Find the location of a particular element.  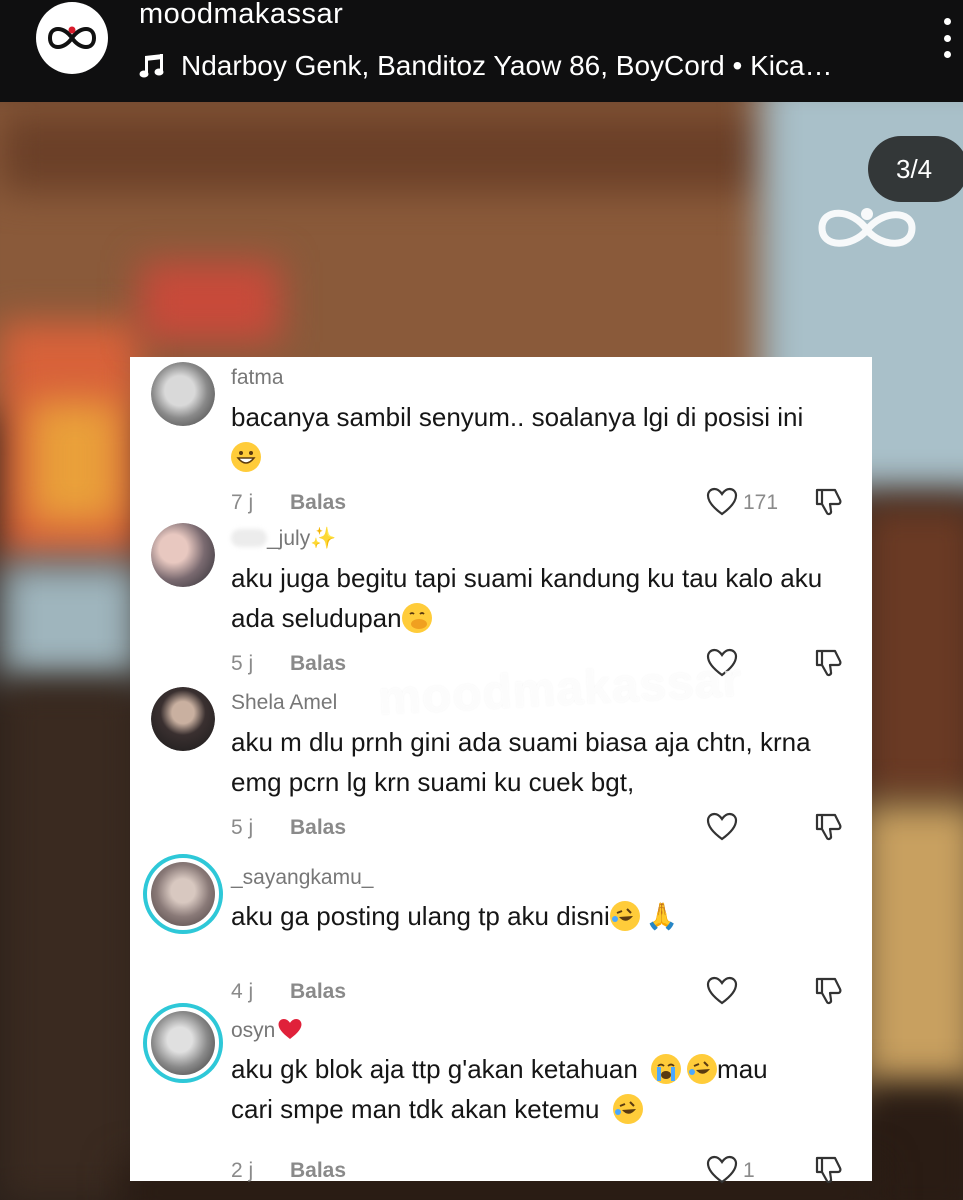

sparkles-icon: ✨ is located at coordinates (323, 538).